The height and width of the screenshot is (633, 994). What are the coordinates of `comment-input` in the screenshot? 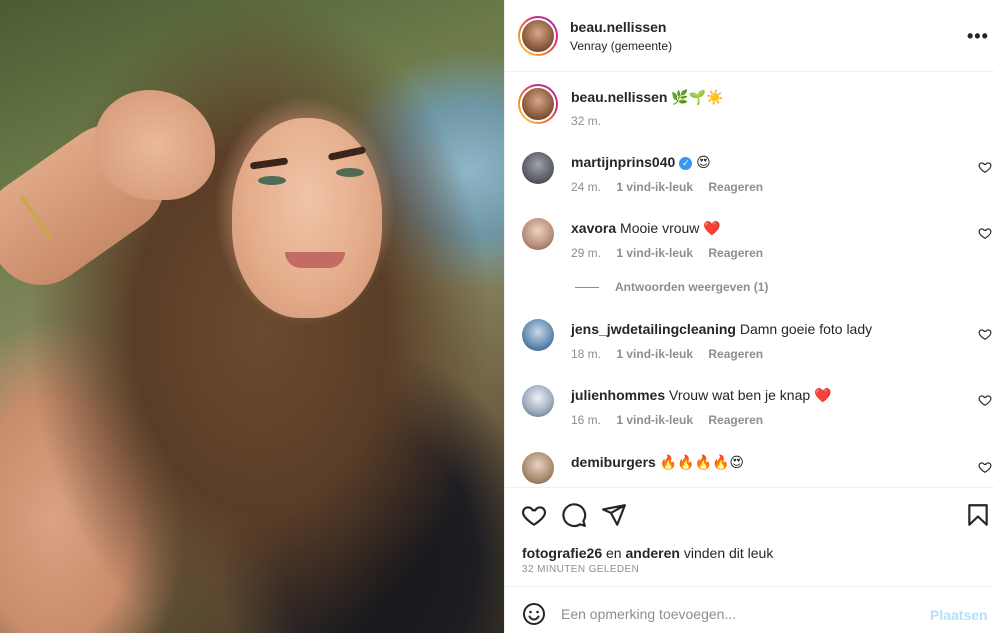 It's located at (736, 614).